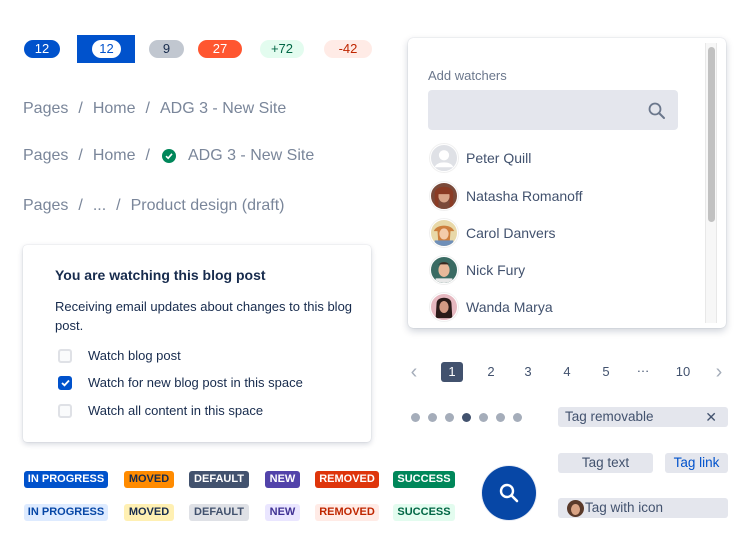 The width and height of the screenshot is (750, 560). What do you see at coordinates (166, 49) in the screenshot?
I see `badge-default: 9` at bounding box center [166, 49].